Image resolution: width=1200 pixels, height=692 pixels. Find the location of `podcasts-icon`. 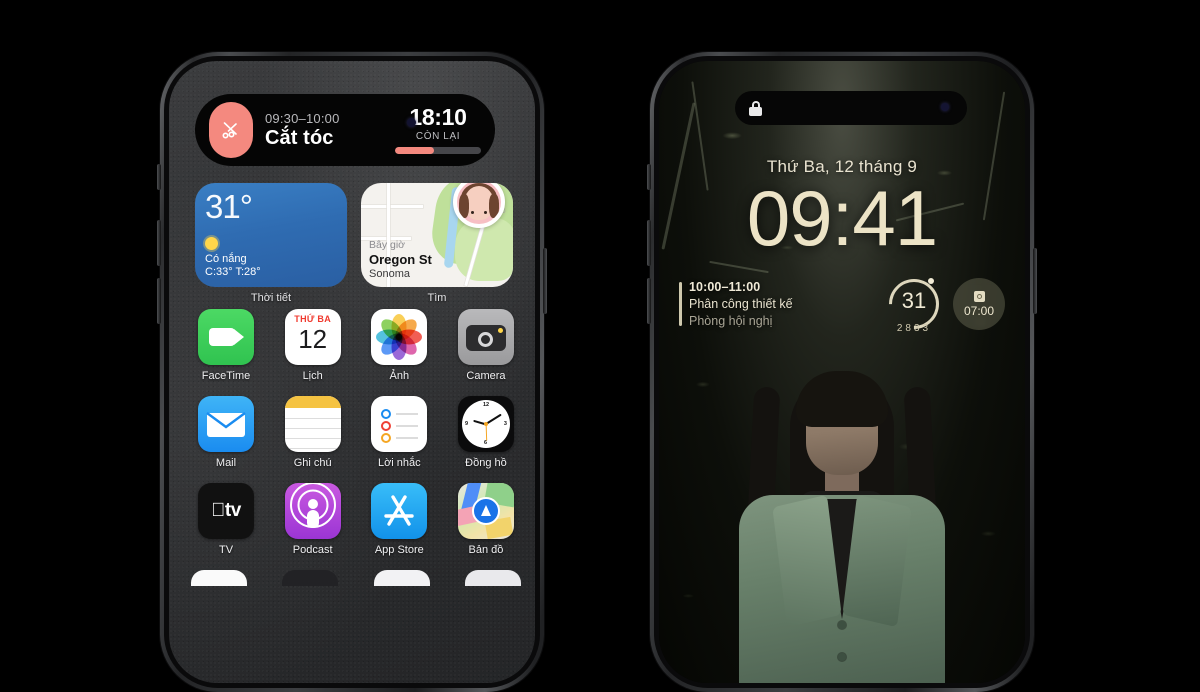

podcasts-icon is located at coordinates (312, 511).